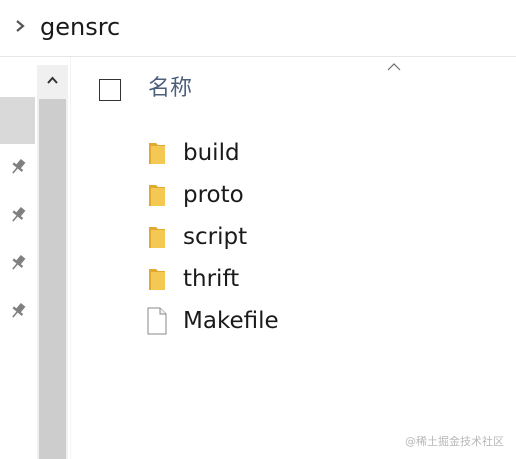  I want to click on column-header-name: 名称, so click(170, 89).